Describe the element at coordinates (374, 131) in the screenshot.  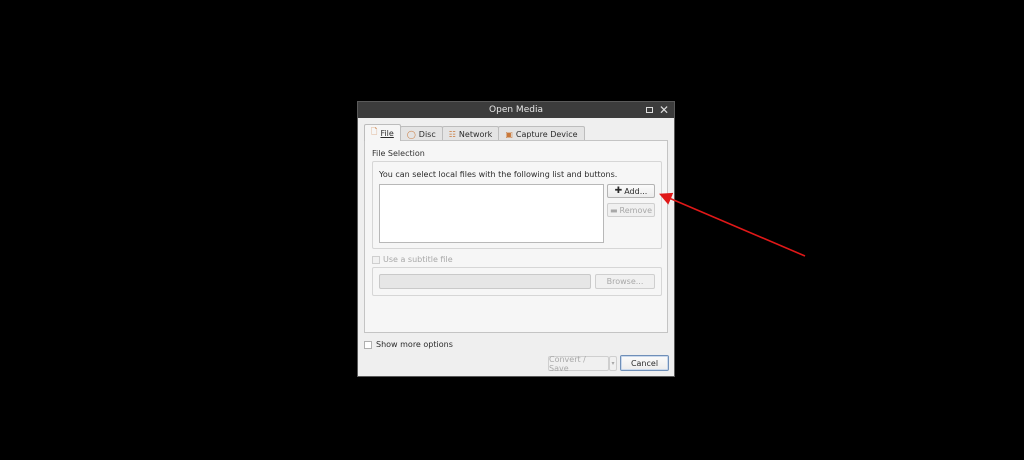
I see `file-icon: 🗋` at that location.